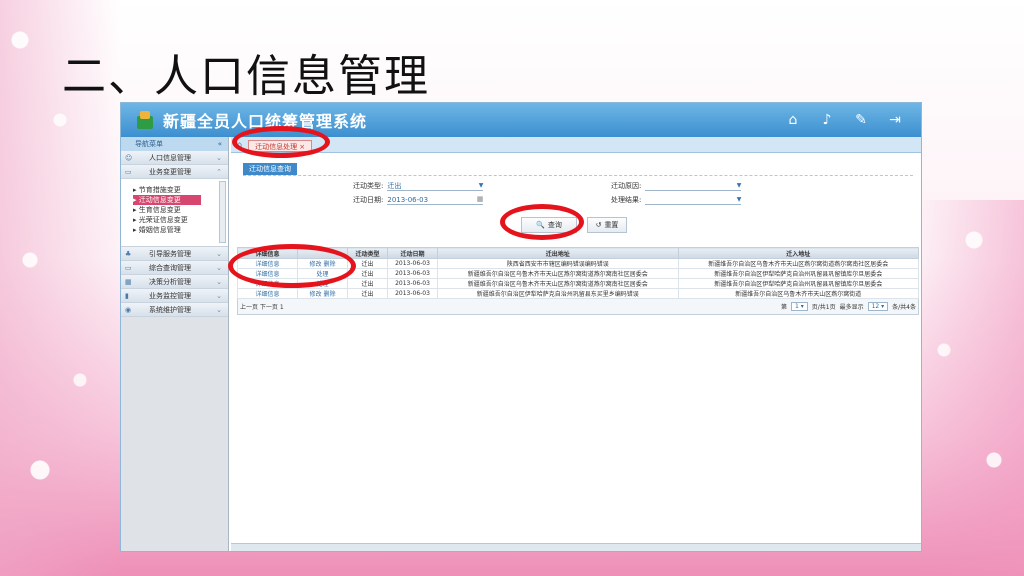 The image size is (1024, 576). I want to click on horizontal-scrollbar, so click(576, 547).